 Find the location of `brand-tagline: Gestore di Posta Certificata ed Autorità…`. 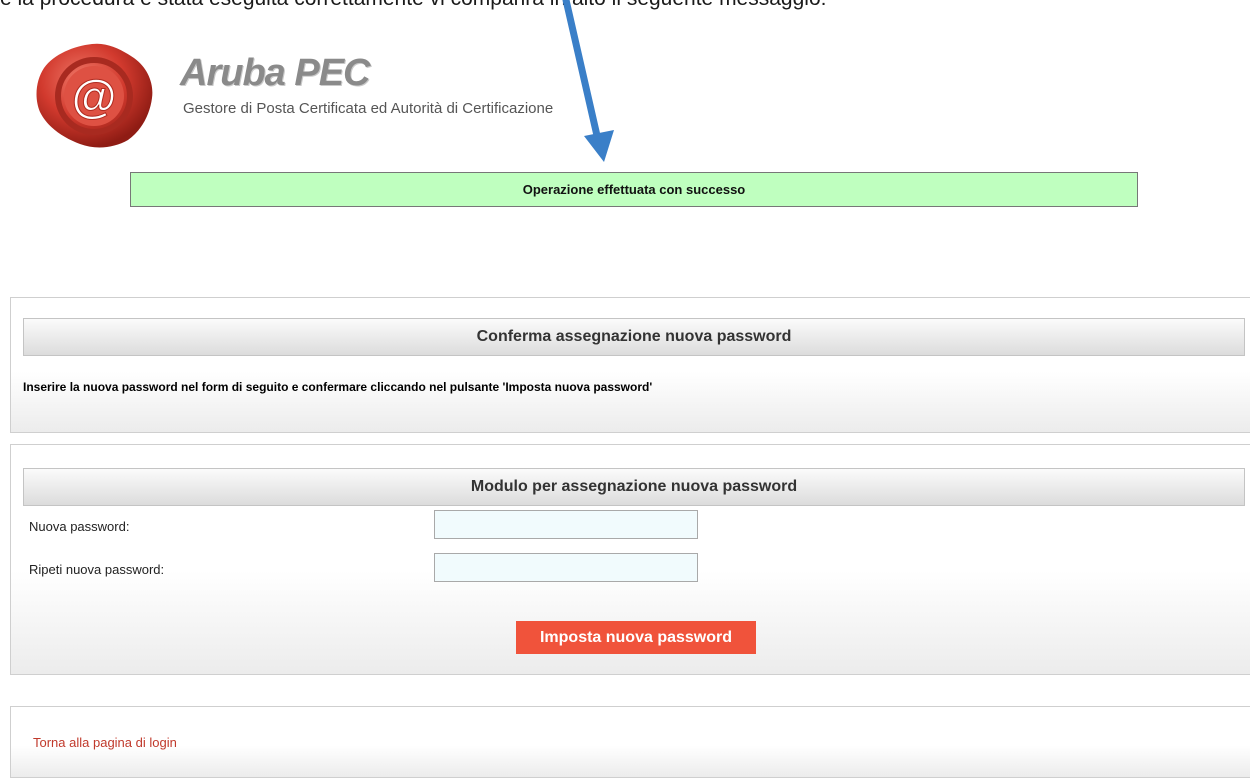

brand-tagline: Gestore di Posta Certificata ed Autorità… is located at coordinates (368, 108).